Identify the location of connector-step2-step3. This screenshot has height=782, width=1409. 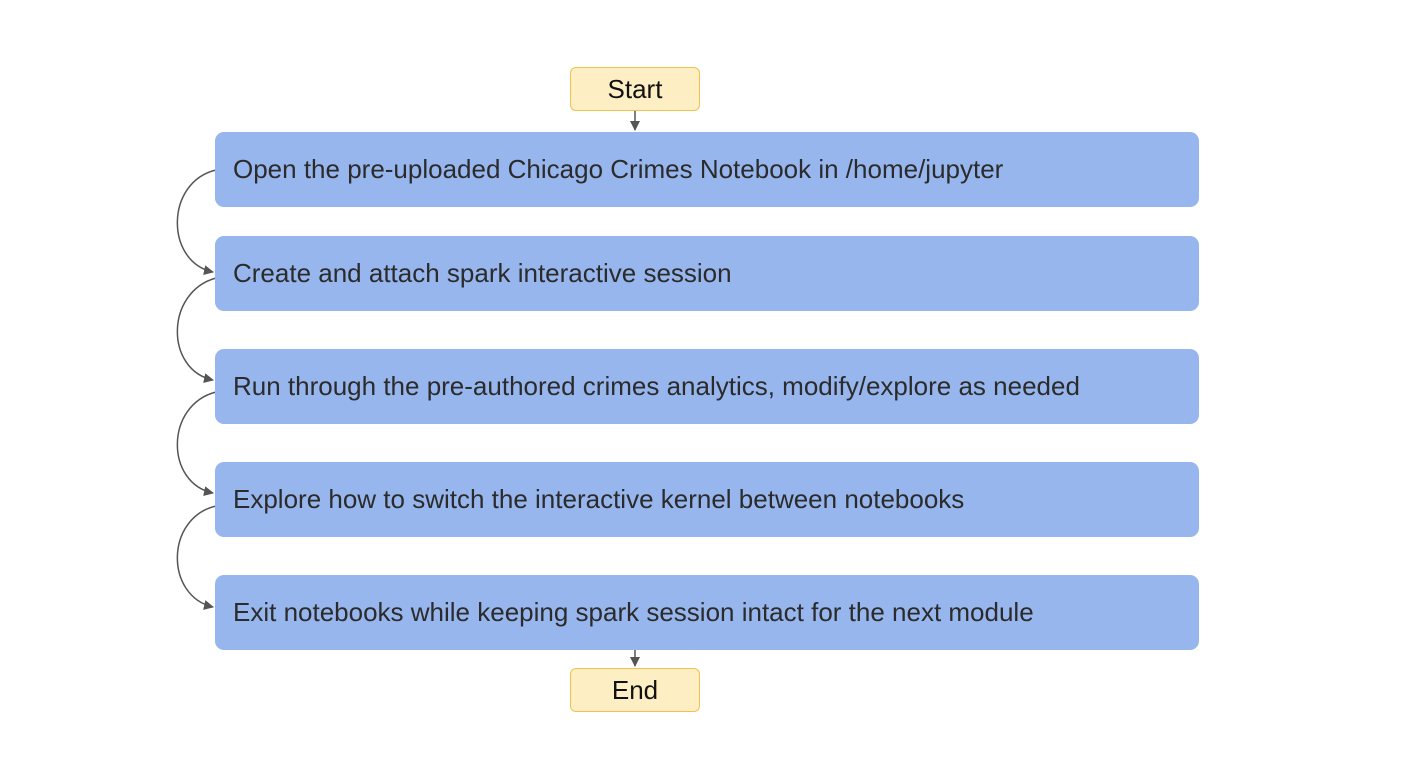
(196, 330).